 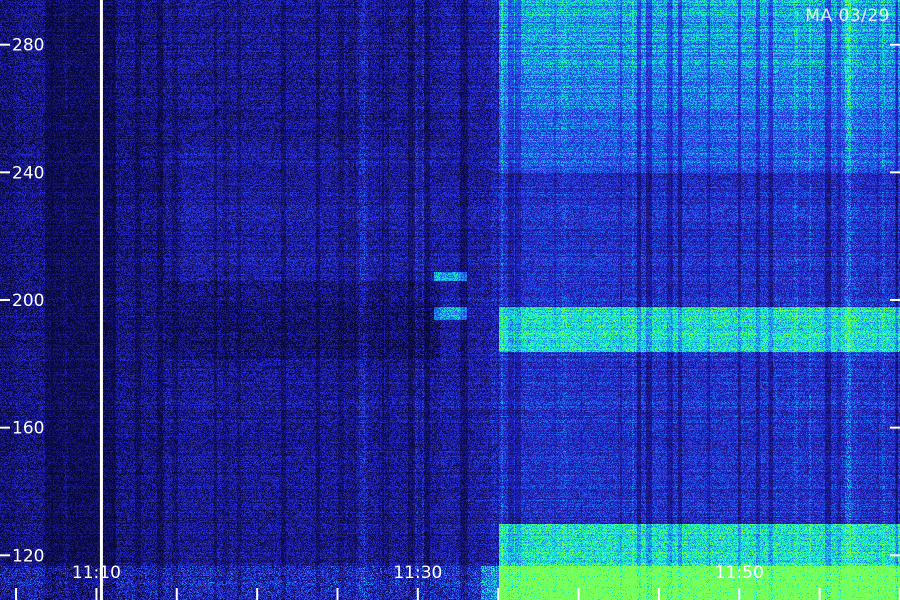 I want to click on y-axis-left: 280 240 200 160 120, so click(x=22, y=301).